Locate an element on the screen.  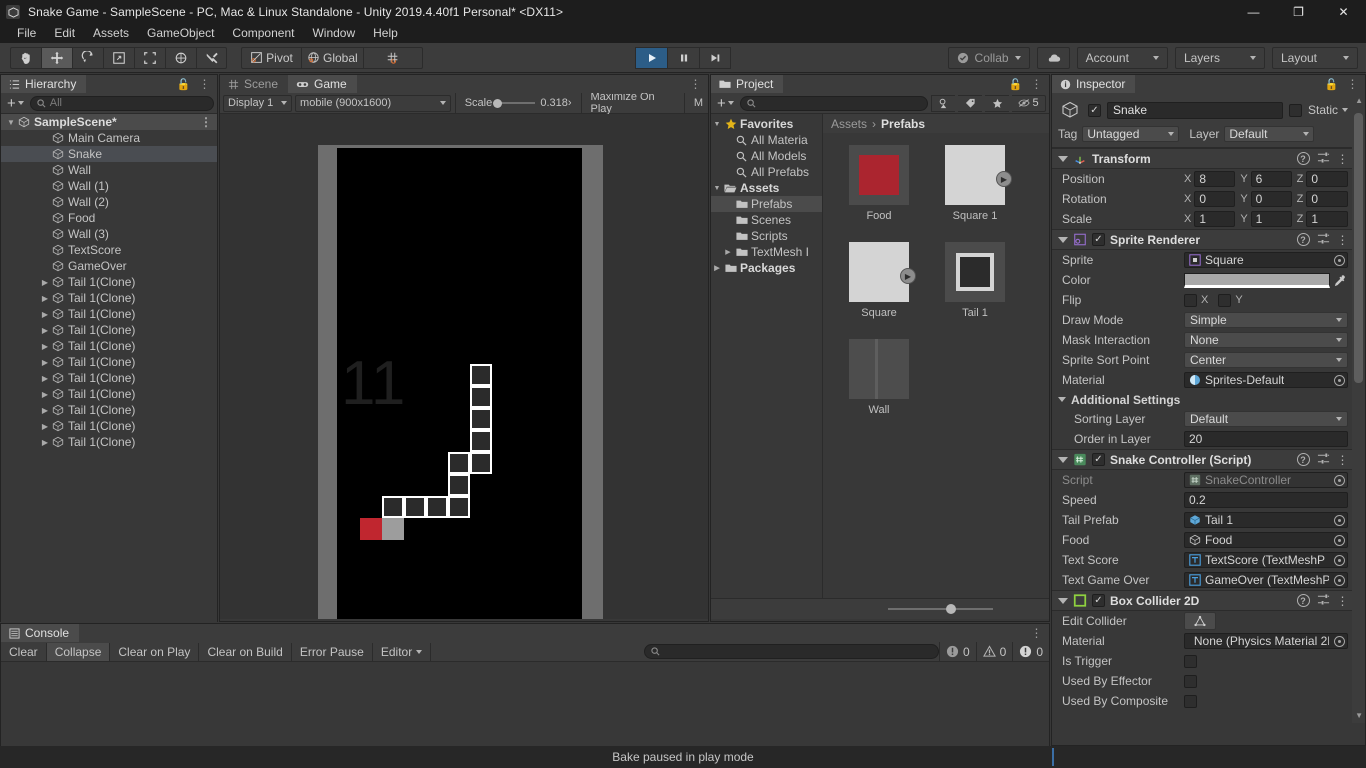
asset-item: Wall is located at coordinates (879, 377).